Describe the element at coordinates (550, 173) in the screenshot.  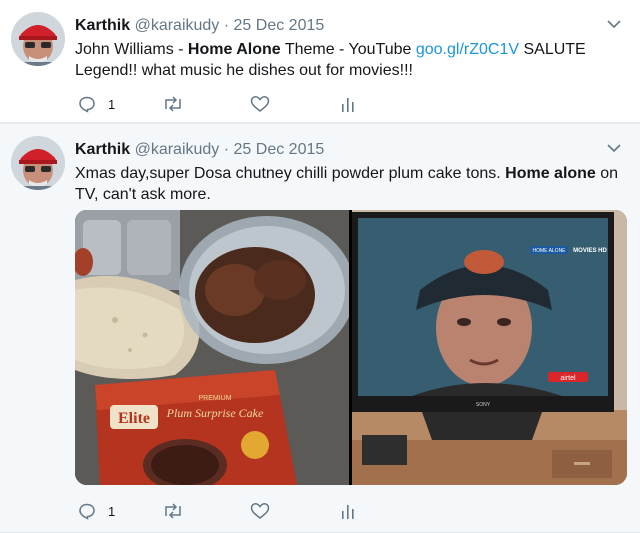
I see `text-highlight: Home alone` at that location.